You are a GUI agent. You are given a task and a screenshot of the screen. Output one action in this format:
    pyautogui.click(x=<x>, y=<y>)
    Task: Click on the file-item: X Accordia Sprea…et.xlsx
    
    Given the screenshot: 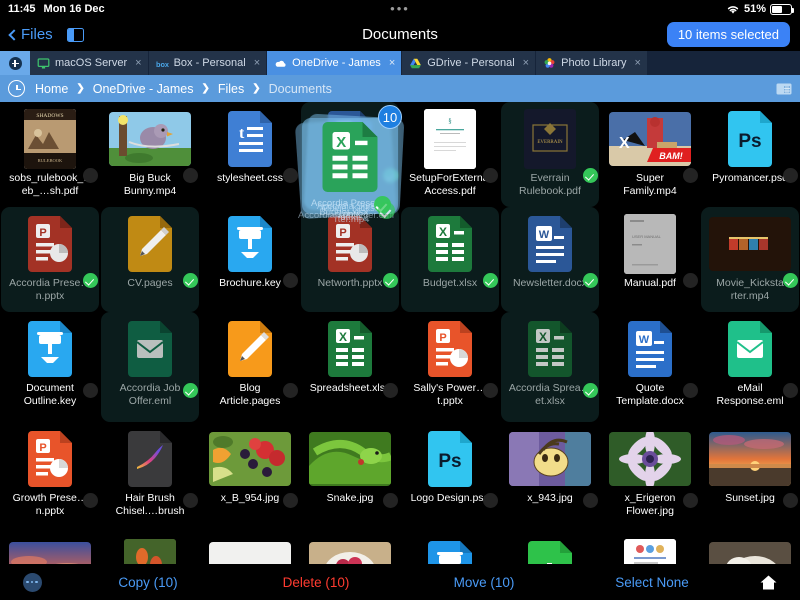 What is the action you would take?
    pyautogui.click(x=550, y=367)
    